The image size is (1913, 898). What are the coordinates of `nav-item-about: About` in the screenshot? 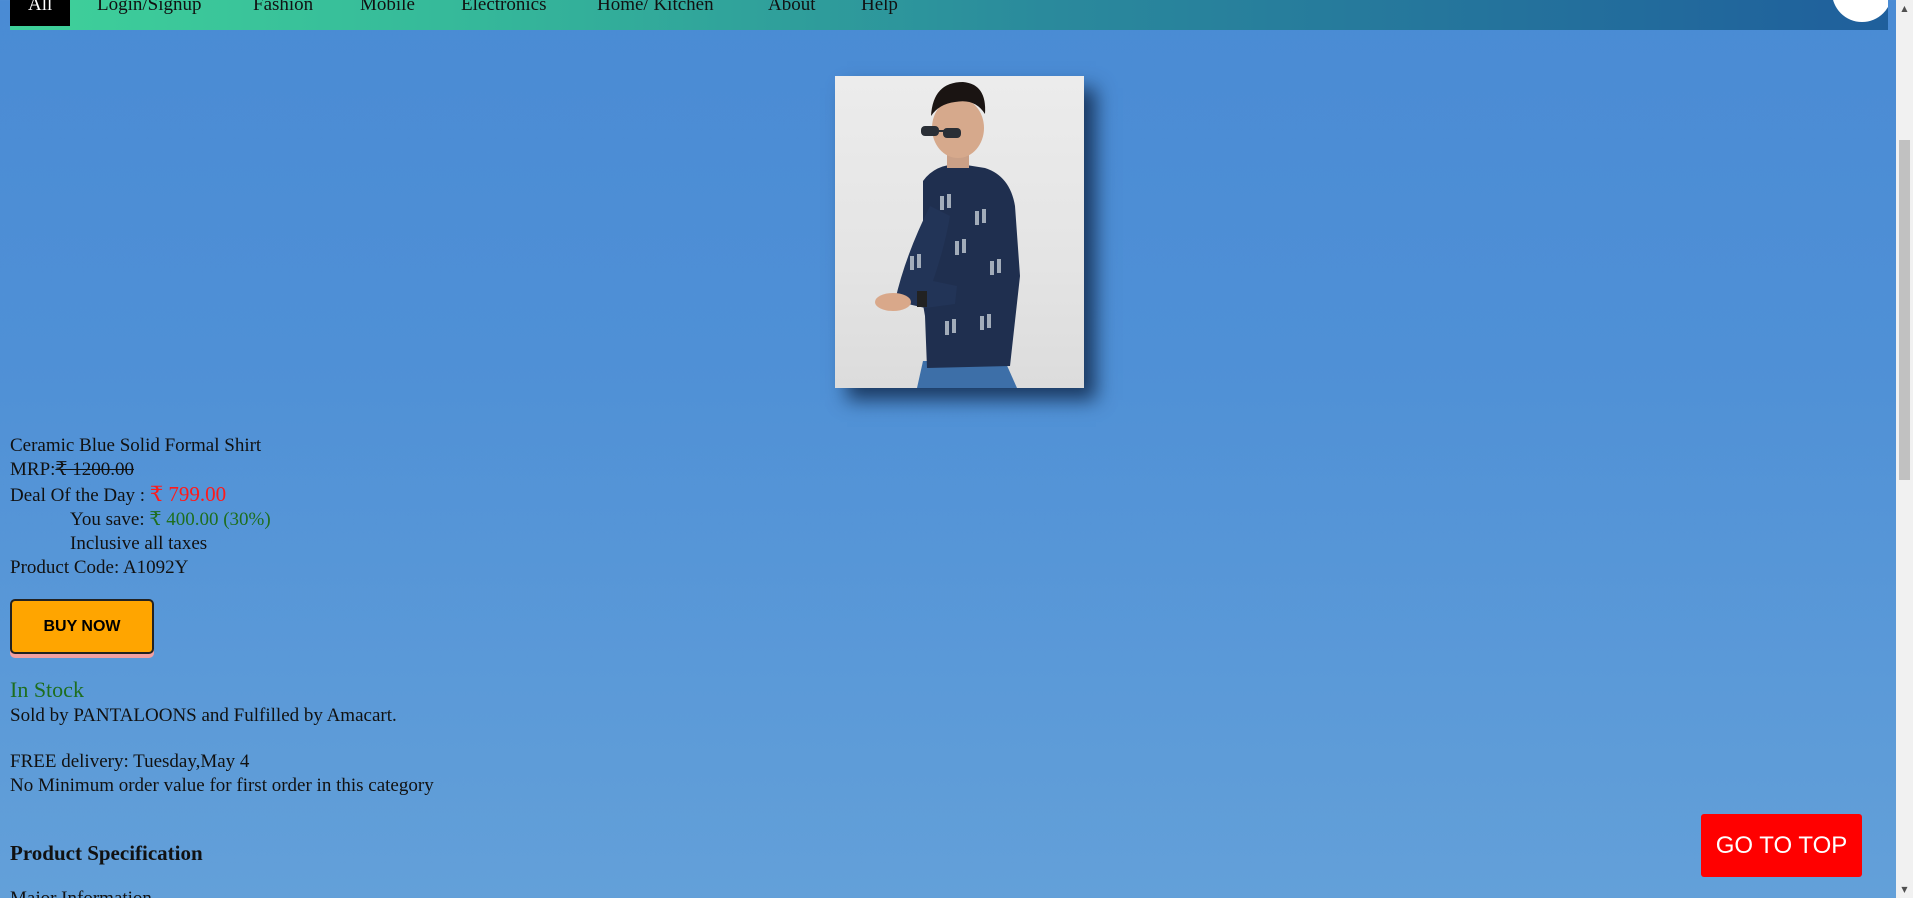 It's located at (792, 13).